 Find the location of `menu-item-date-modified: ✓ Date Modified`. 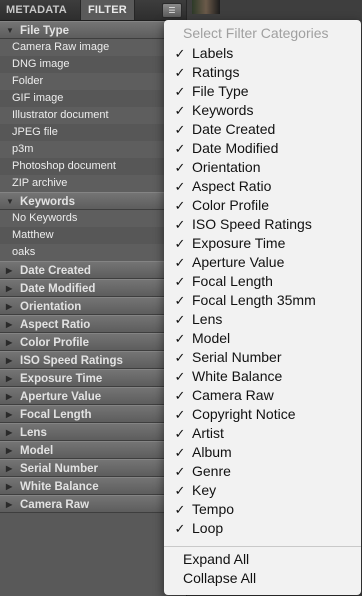

menu-item-date-modified: ✓ Date Modified is located at coordinates (262, 148).